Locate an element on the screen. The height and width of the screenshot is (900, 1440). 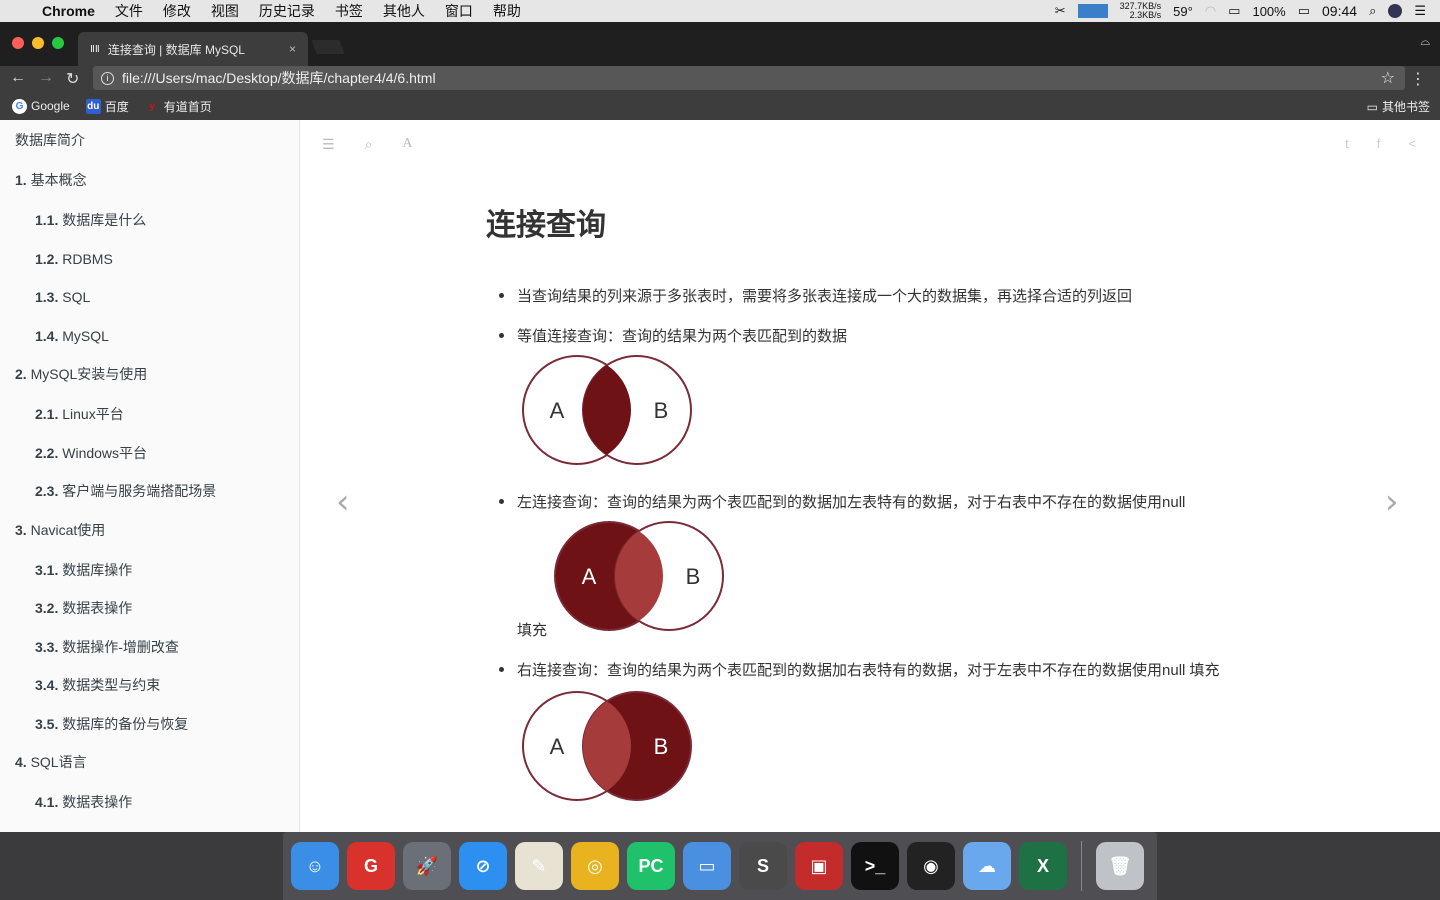
tab-active: ⅡⅡ 连接查询 | 数据库 MySQL × is located at coordinates (193, 49).